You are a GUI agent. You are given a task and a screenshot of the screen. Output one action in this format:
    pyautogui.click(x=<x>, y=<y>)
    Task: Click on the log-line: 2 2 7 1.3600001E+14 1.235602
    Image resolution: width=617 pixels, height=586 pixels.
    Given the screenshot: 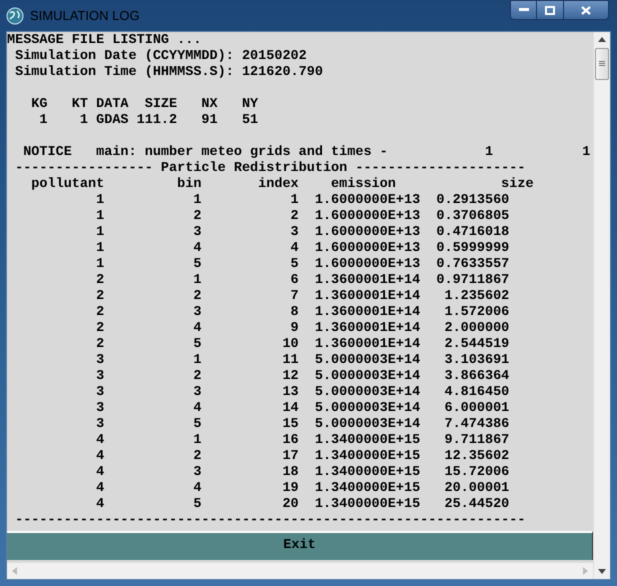 What is the action you would take?
    pyautogui.click(x=302, y=297)
    